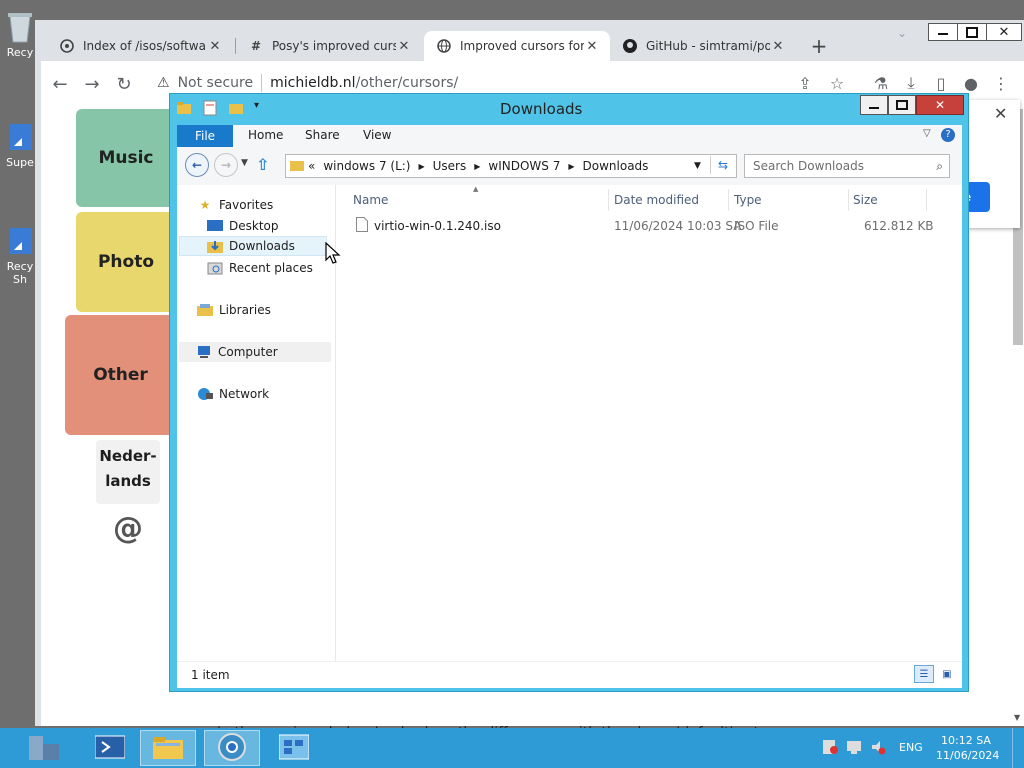 The width and height of the screenshot is (1024, 768). Describe the element at coordinates (947, 674) in the screenshot. I see `large-icons-view-icon: ▣` at that location.